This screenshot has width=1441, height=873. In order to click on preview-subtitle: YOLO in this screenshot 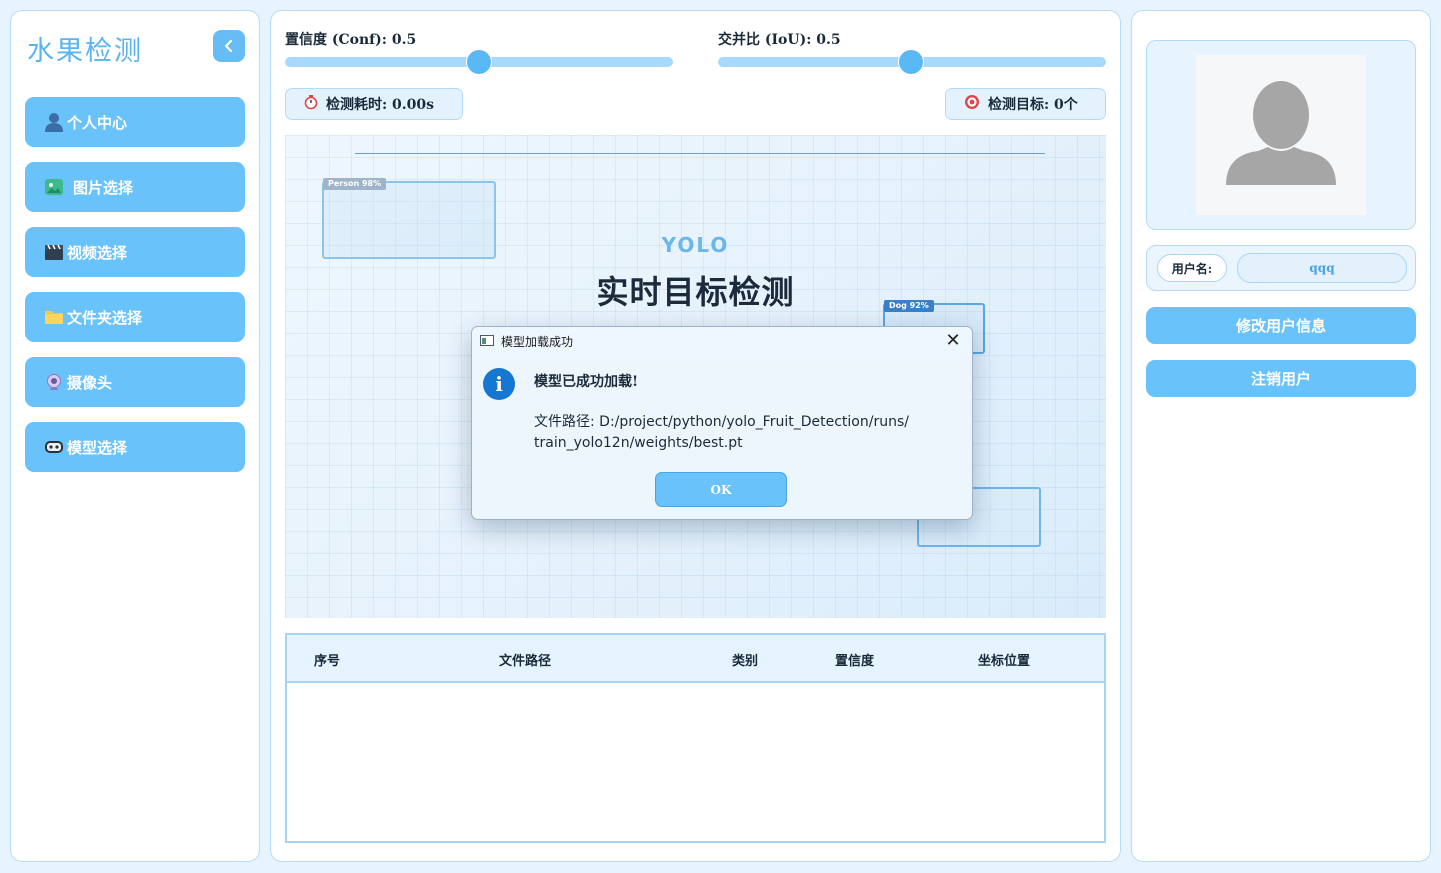, I will do `click(695, 245)`.